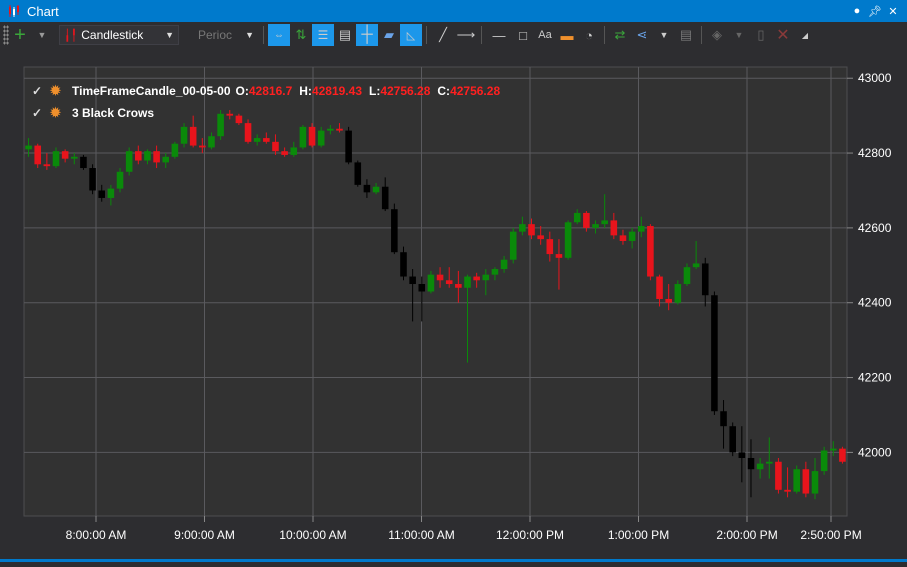 This screenshot has width=907, height=567. What do you see at coordinates (830, 535) in the screenshot?
I see `x-tick-label: 2:50:00 PM` at bounding box center [830, 535].